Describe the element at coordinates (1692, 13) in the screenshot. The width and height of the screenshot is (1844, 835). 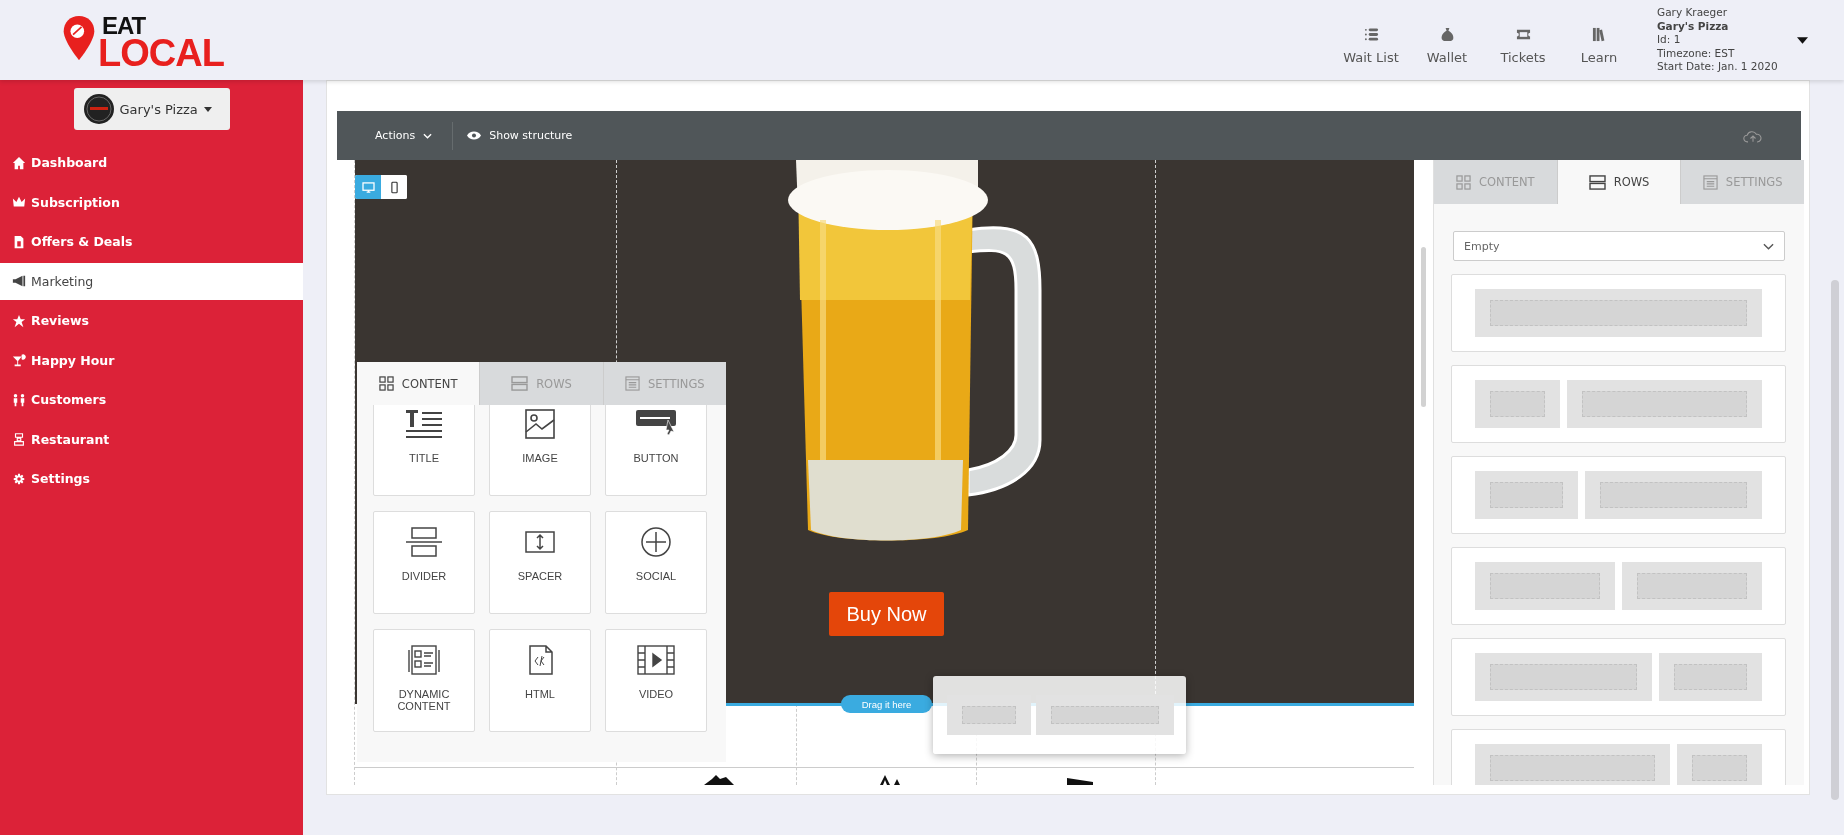
I see `account-name: Gary Kraeger` at that location.